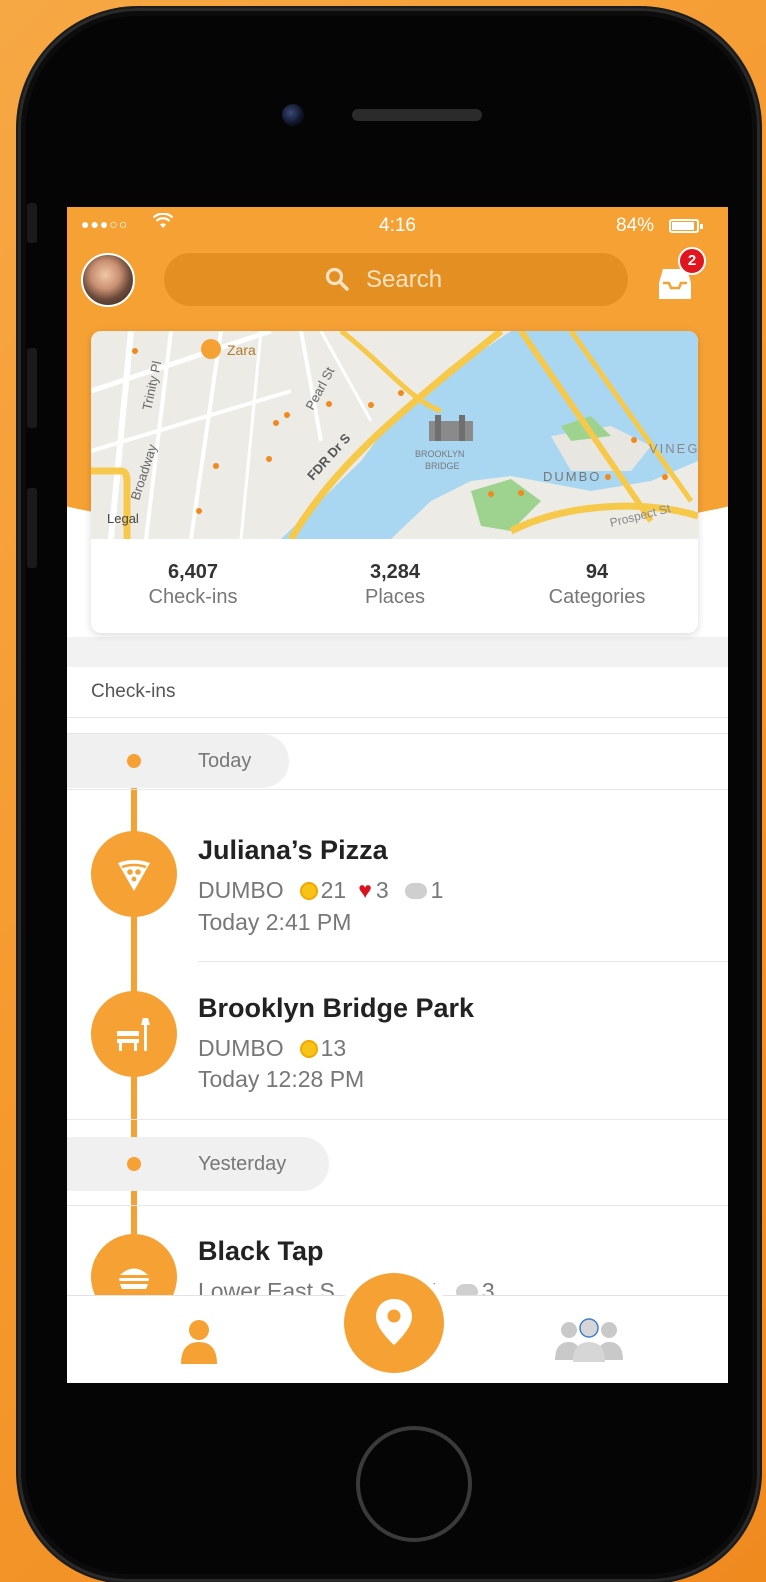 The width and height of the screenshot is (766, 1582). What do you see at coordinates (686, 226) in the screenshot?
I see `battery-icon` at bounding box center [686, 226].